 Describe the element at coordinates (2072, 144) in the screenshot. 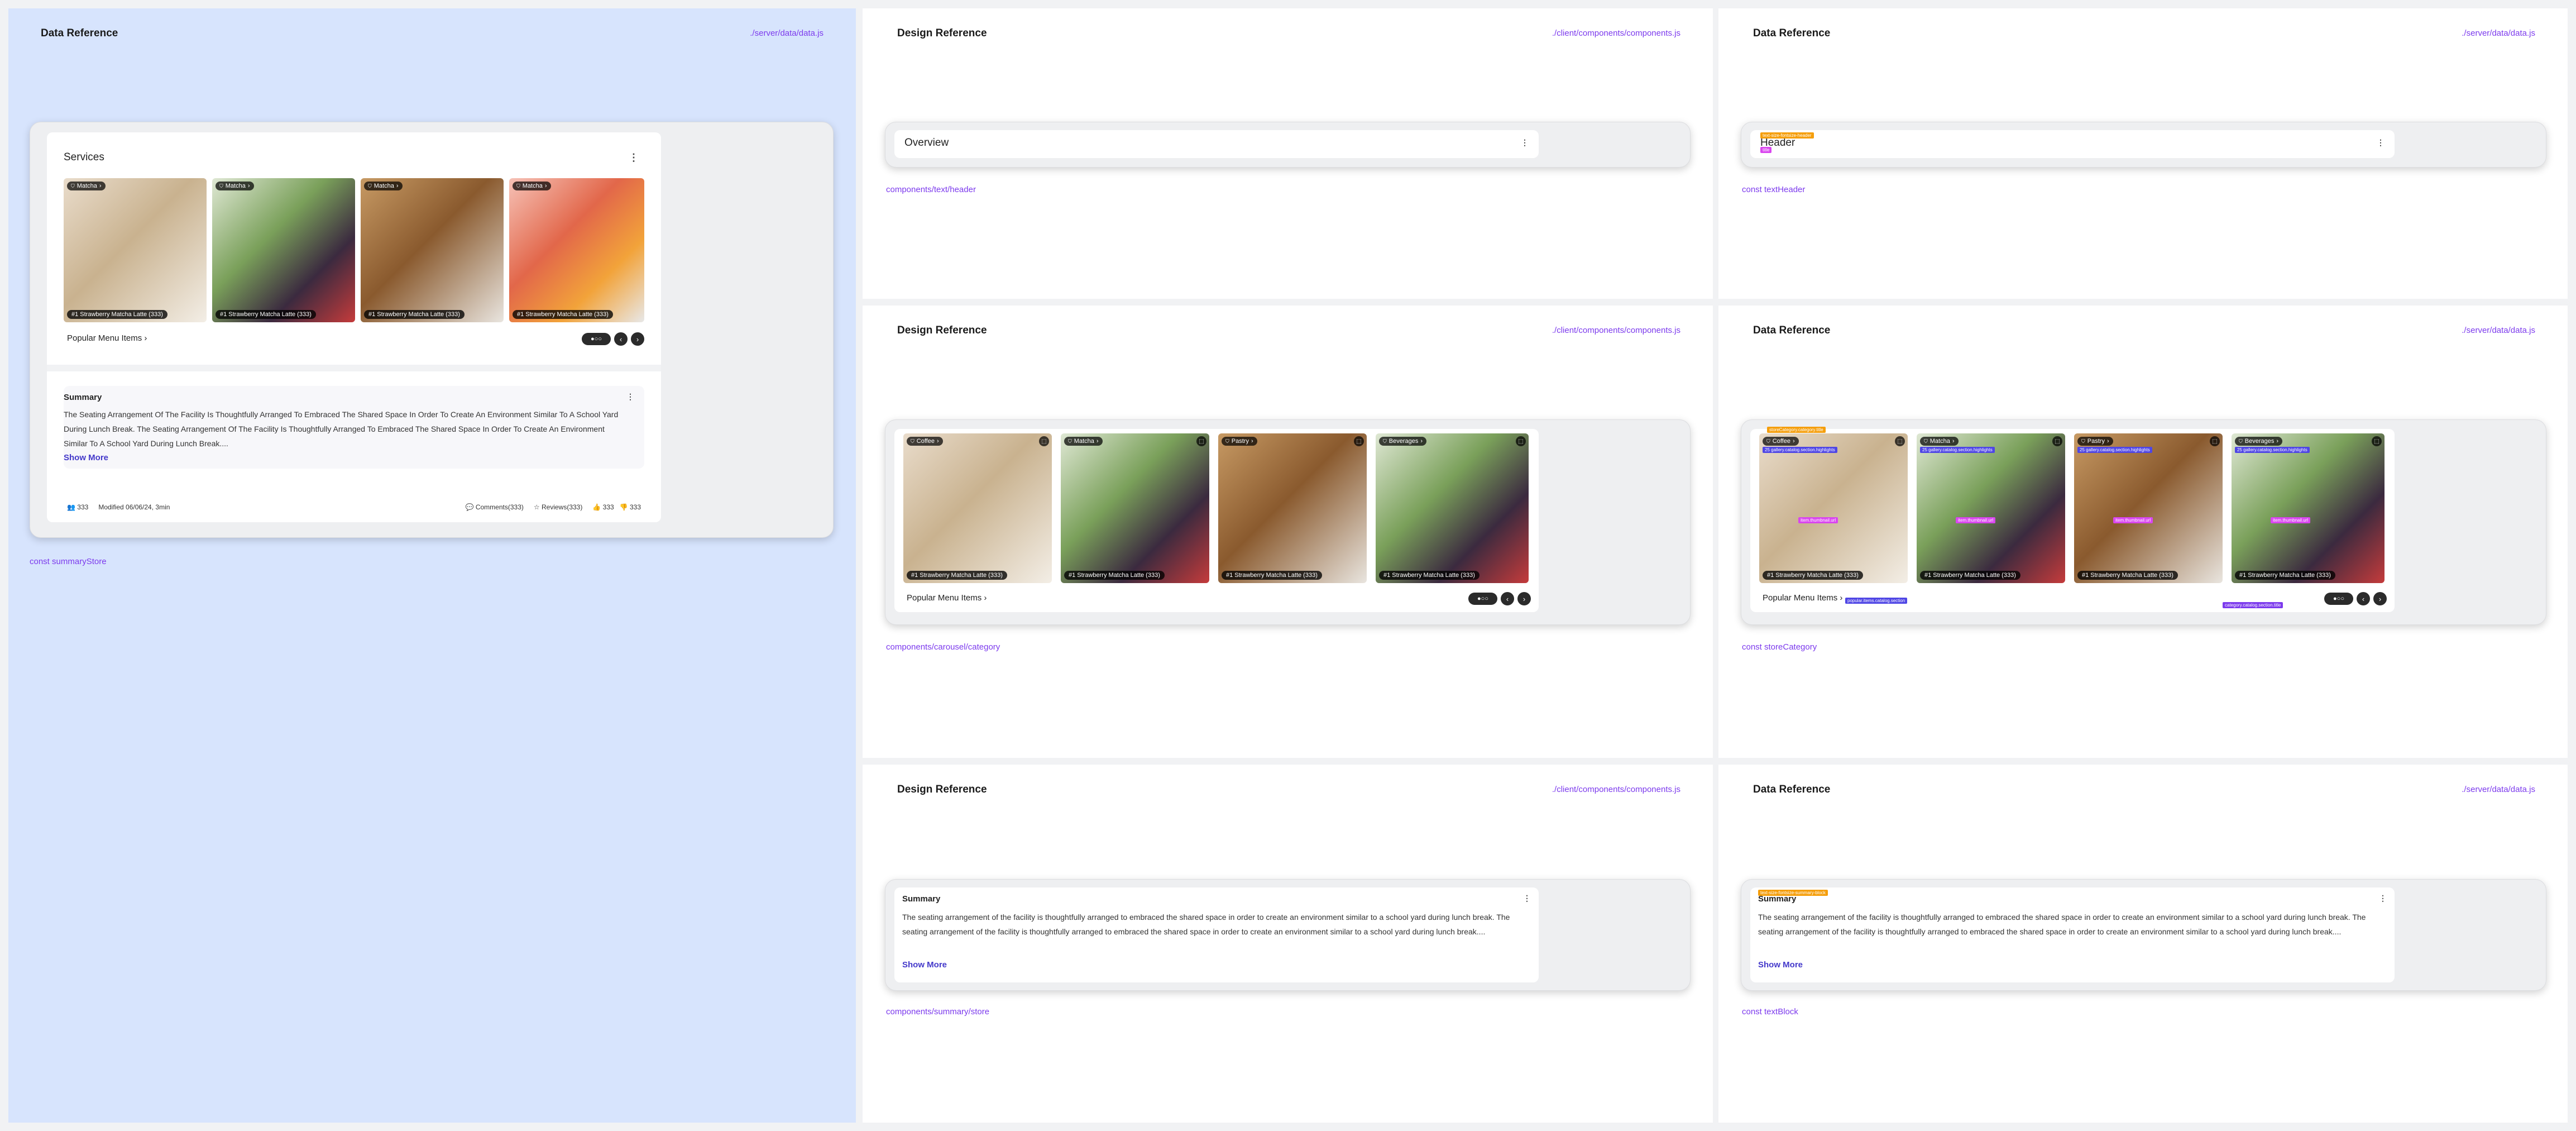

I see `header-card: Header text-size-fontsize-header title ⋮` at that location.